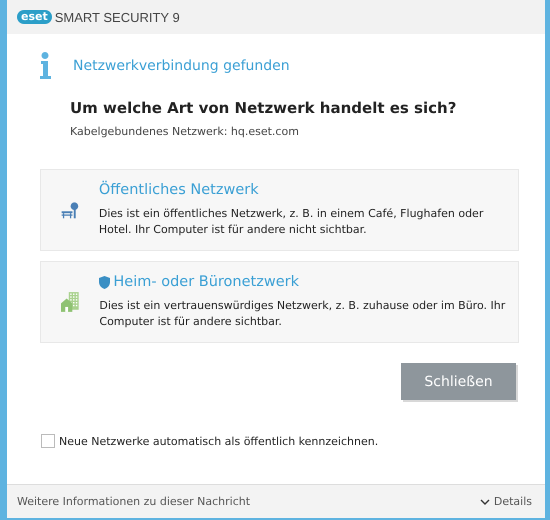 The height and width of the screenshot is (520, 550). What do you see at coordinates (308, 282) in the screenshot?
I see `option-title: Heim- oder Büronetzwerk` at bounding box center [308, 282].